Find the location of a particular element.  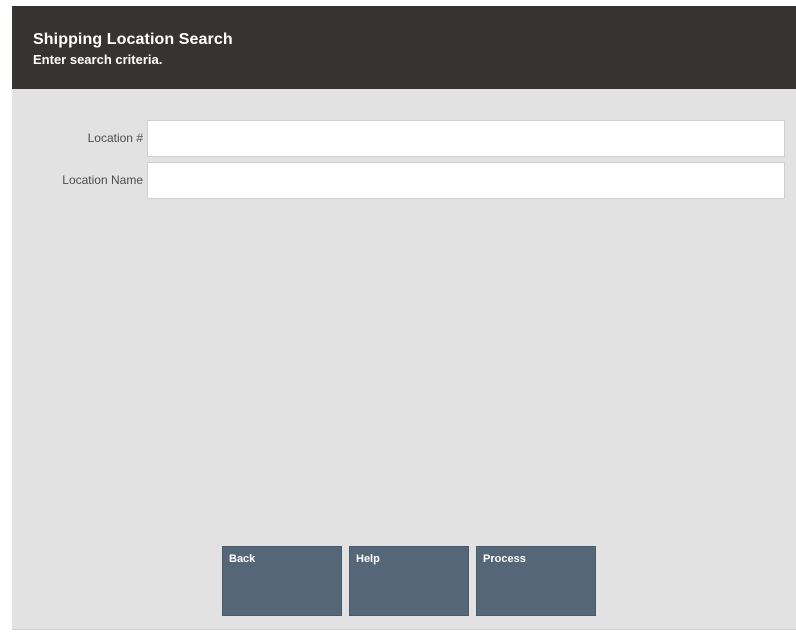

location-name-label: Location Name is located at coordinates (102, 180).